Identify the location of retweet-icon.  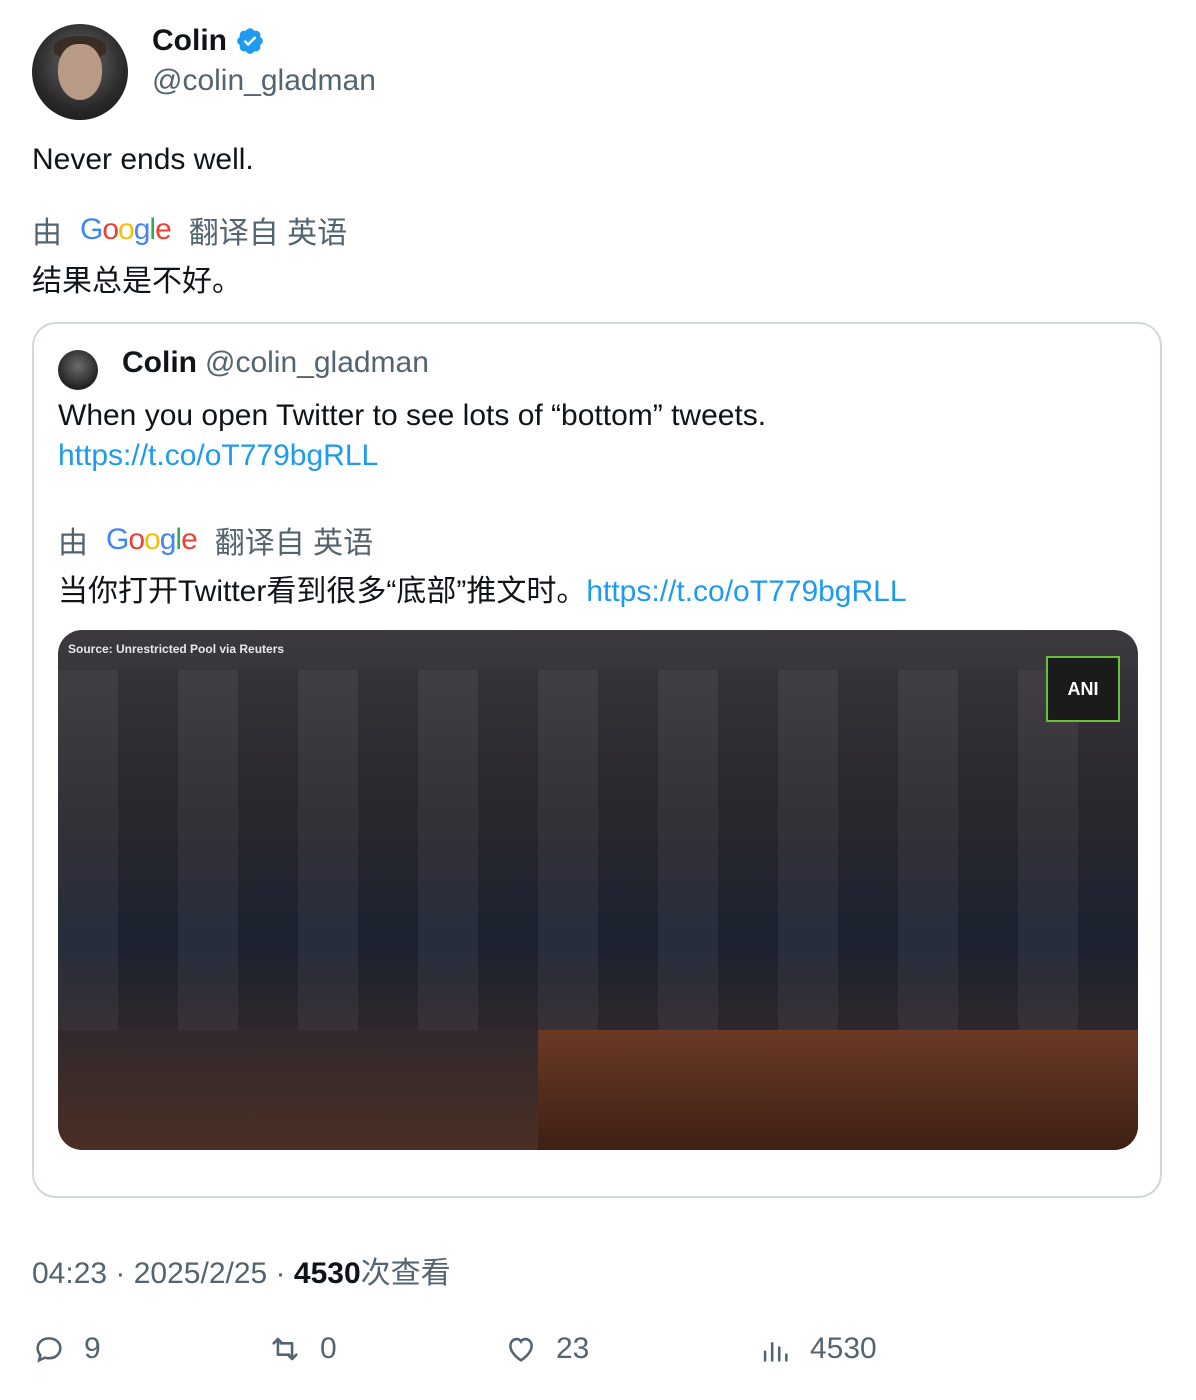
(285, 1349).